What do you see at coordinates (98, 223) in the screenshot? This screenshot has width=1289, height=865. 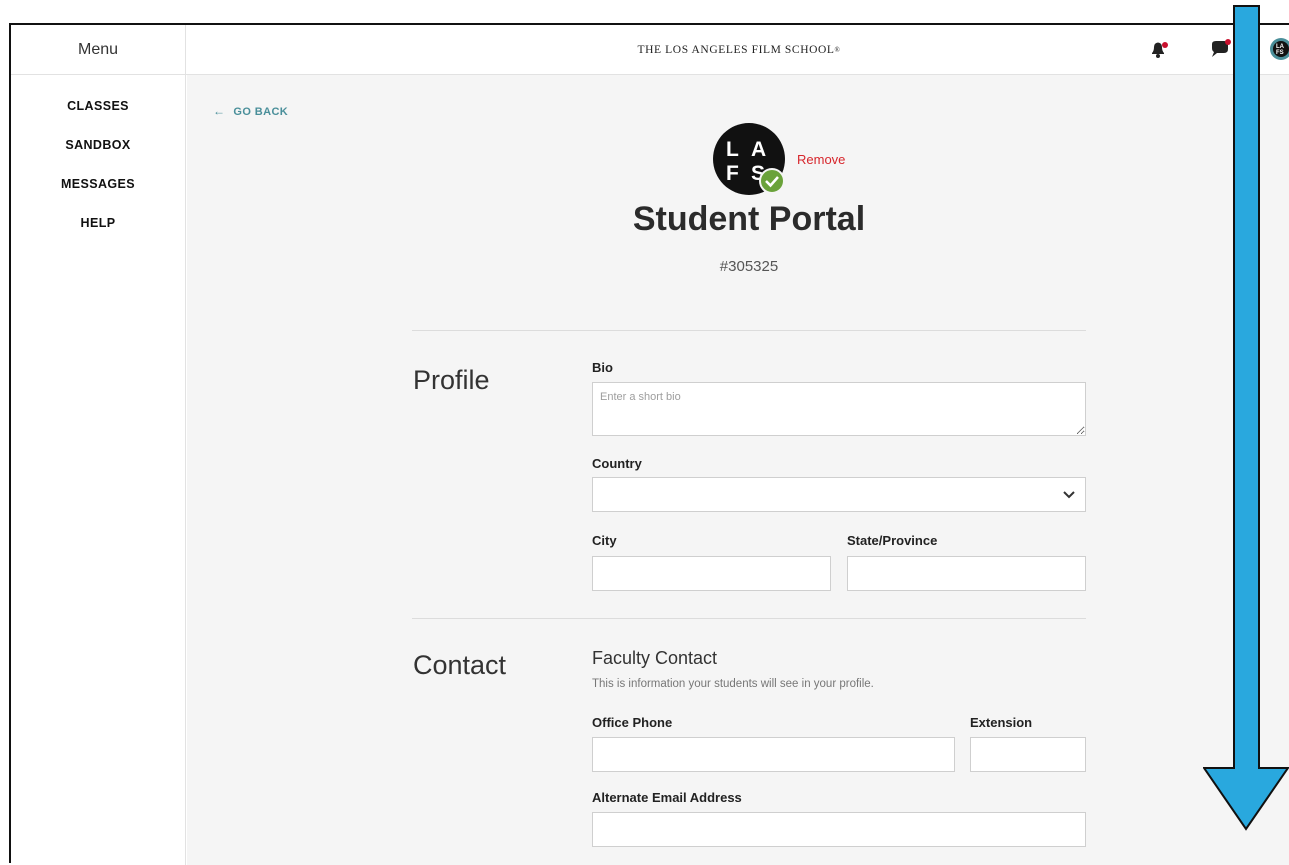 I see `sidebar-item-help: HELP` at bounding box center [98, 223].